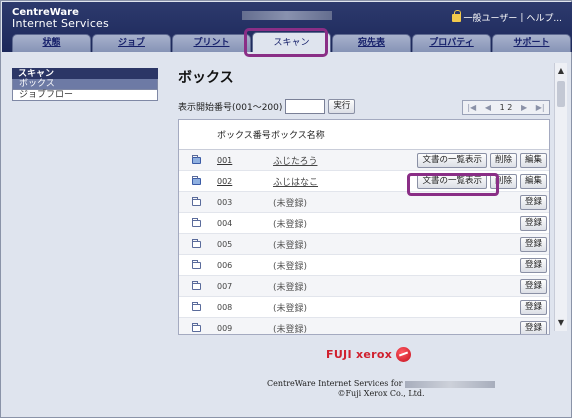 The width and height of the screenshot is (572, 418). What do you see at coordinates (561, 94) in the screenshot?
I see `scroll-thumb` at bounding box center [561, 94].